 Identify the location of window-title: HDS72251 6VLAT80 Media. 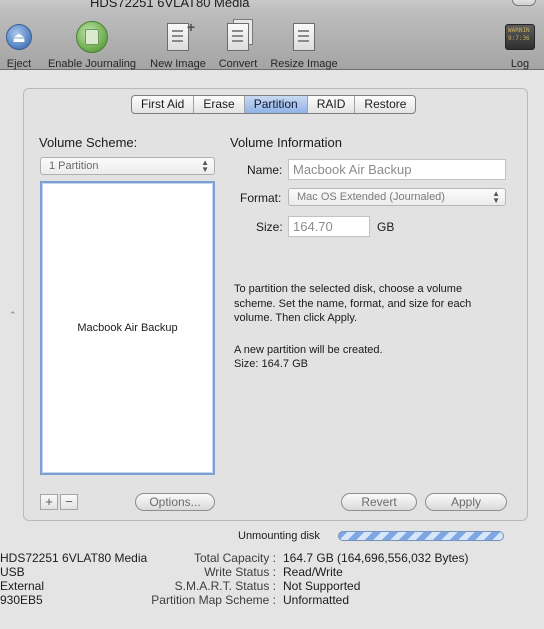
(170, 5).